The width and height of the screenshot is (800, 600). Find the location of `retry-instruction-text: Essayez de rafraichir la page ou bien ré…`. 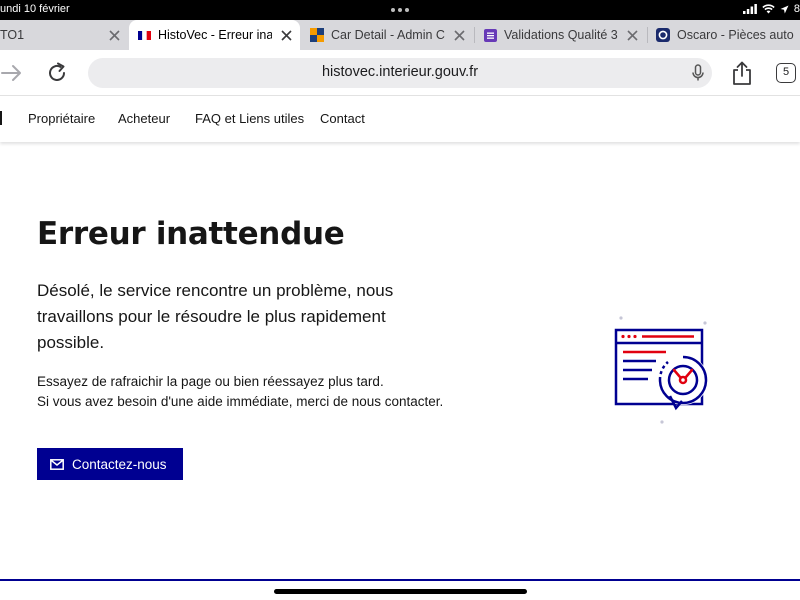

retry-instruction-text: Essayez de rafraichir la page ou bien ré… is located at coordinates (210, 381).